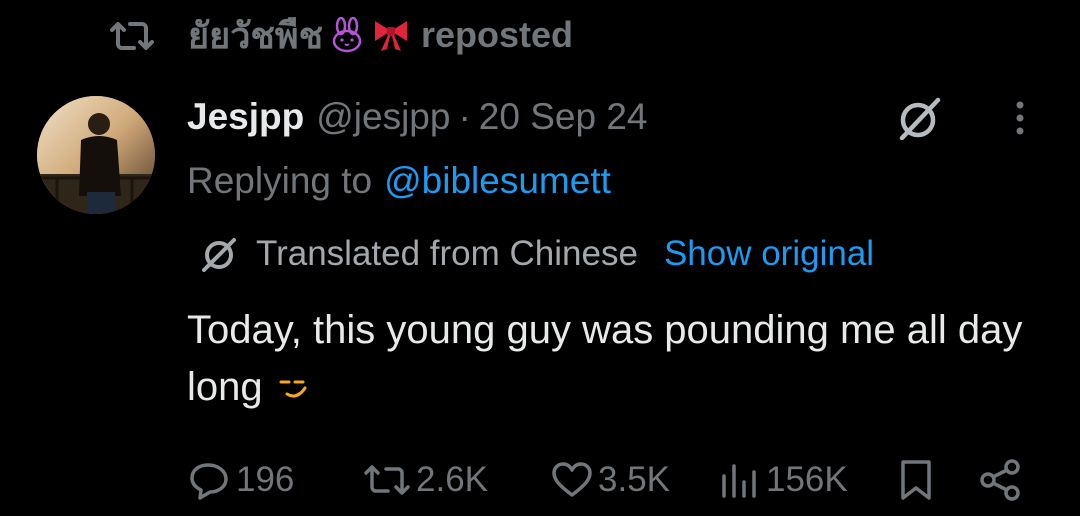 This screenshot has height=516, width=1080. I want to click on views-chart-icon, so click(739, 481).